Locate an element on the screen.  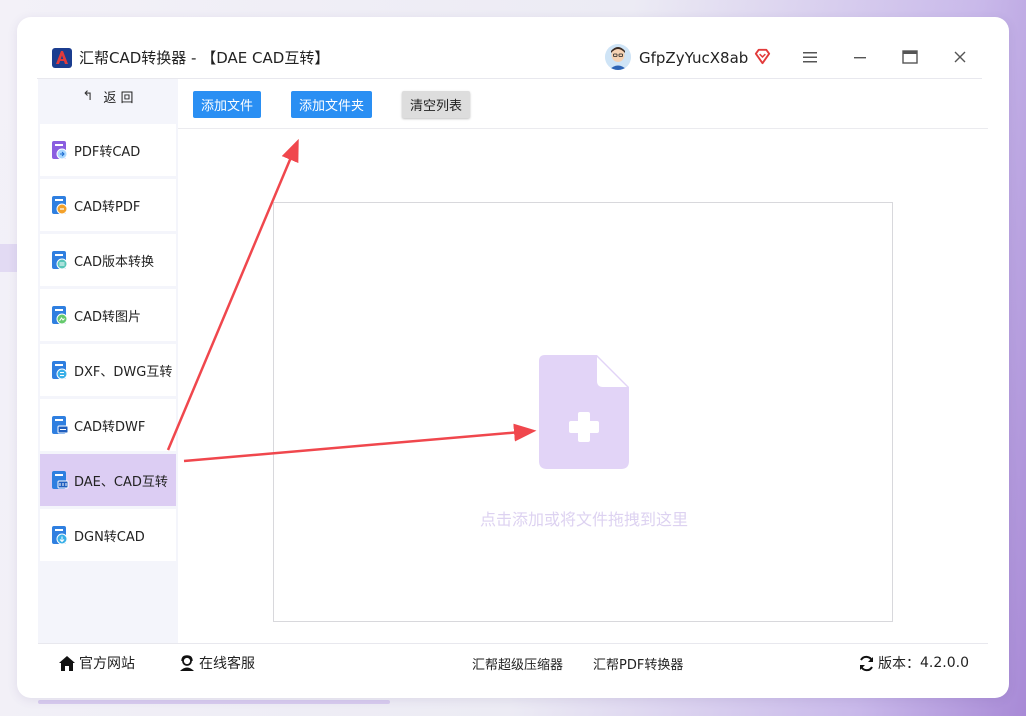
pdf-to-cad-icon is located at coordinates (60, 150).